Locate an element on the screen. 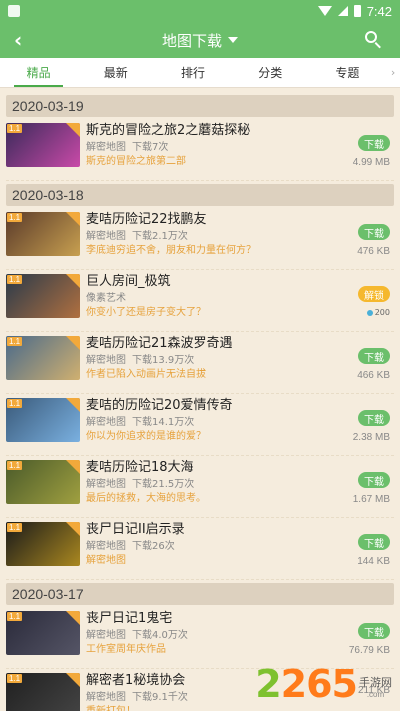  tab-bar: 精品 最新 排行 分类 专题 › is located at coordinates (200, 73).